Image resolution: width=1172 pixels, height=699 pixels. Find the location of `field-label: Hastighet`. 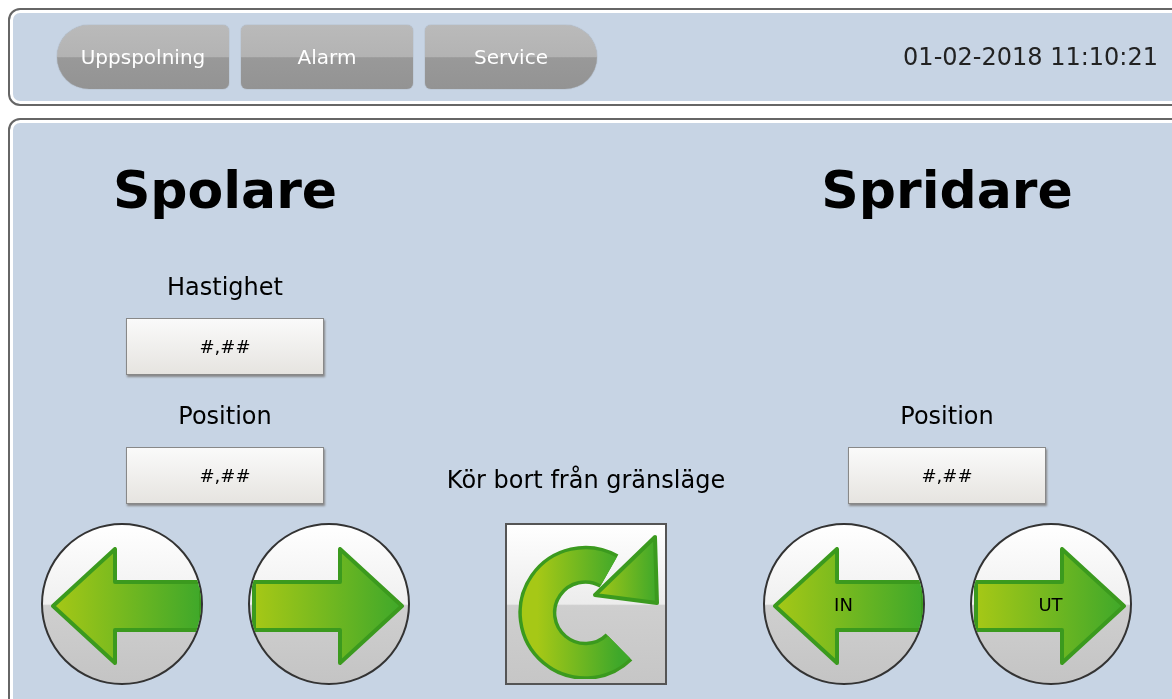

field-label: Hastighet is located at coordinates (225, 287).